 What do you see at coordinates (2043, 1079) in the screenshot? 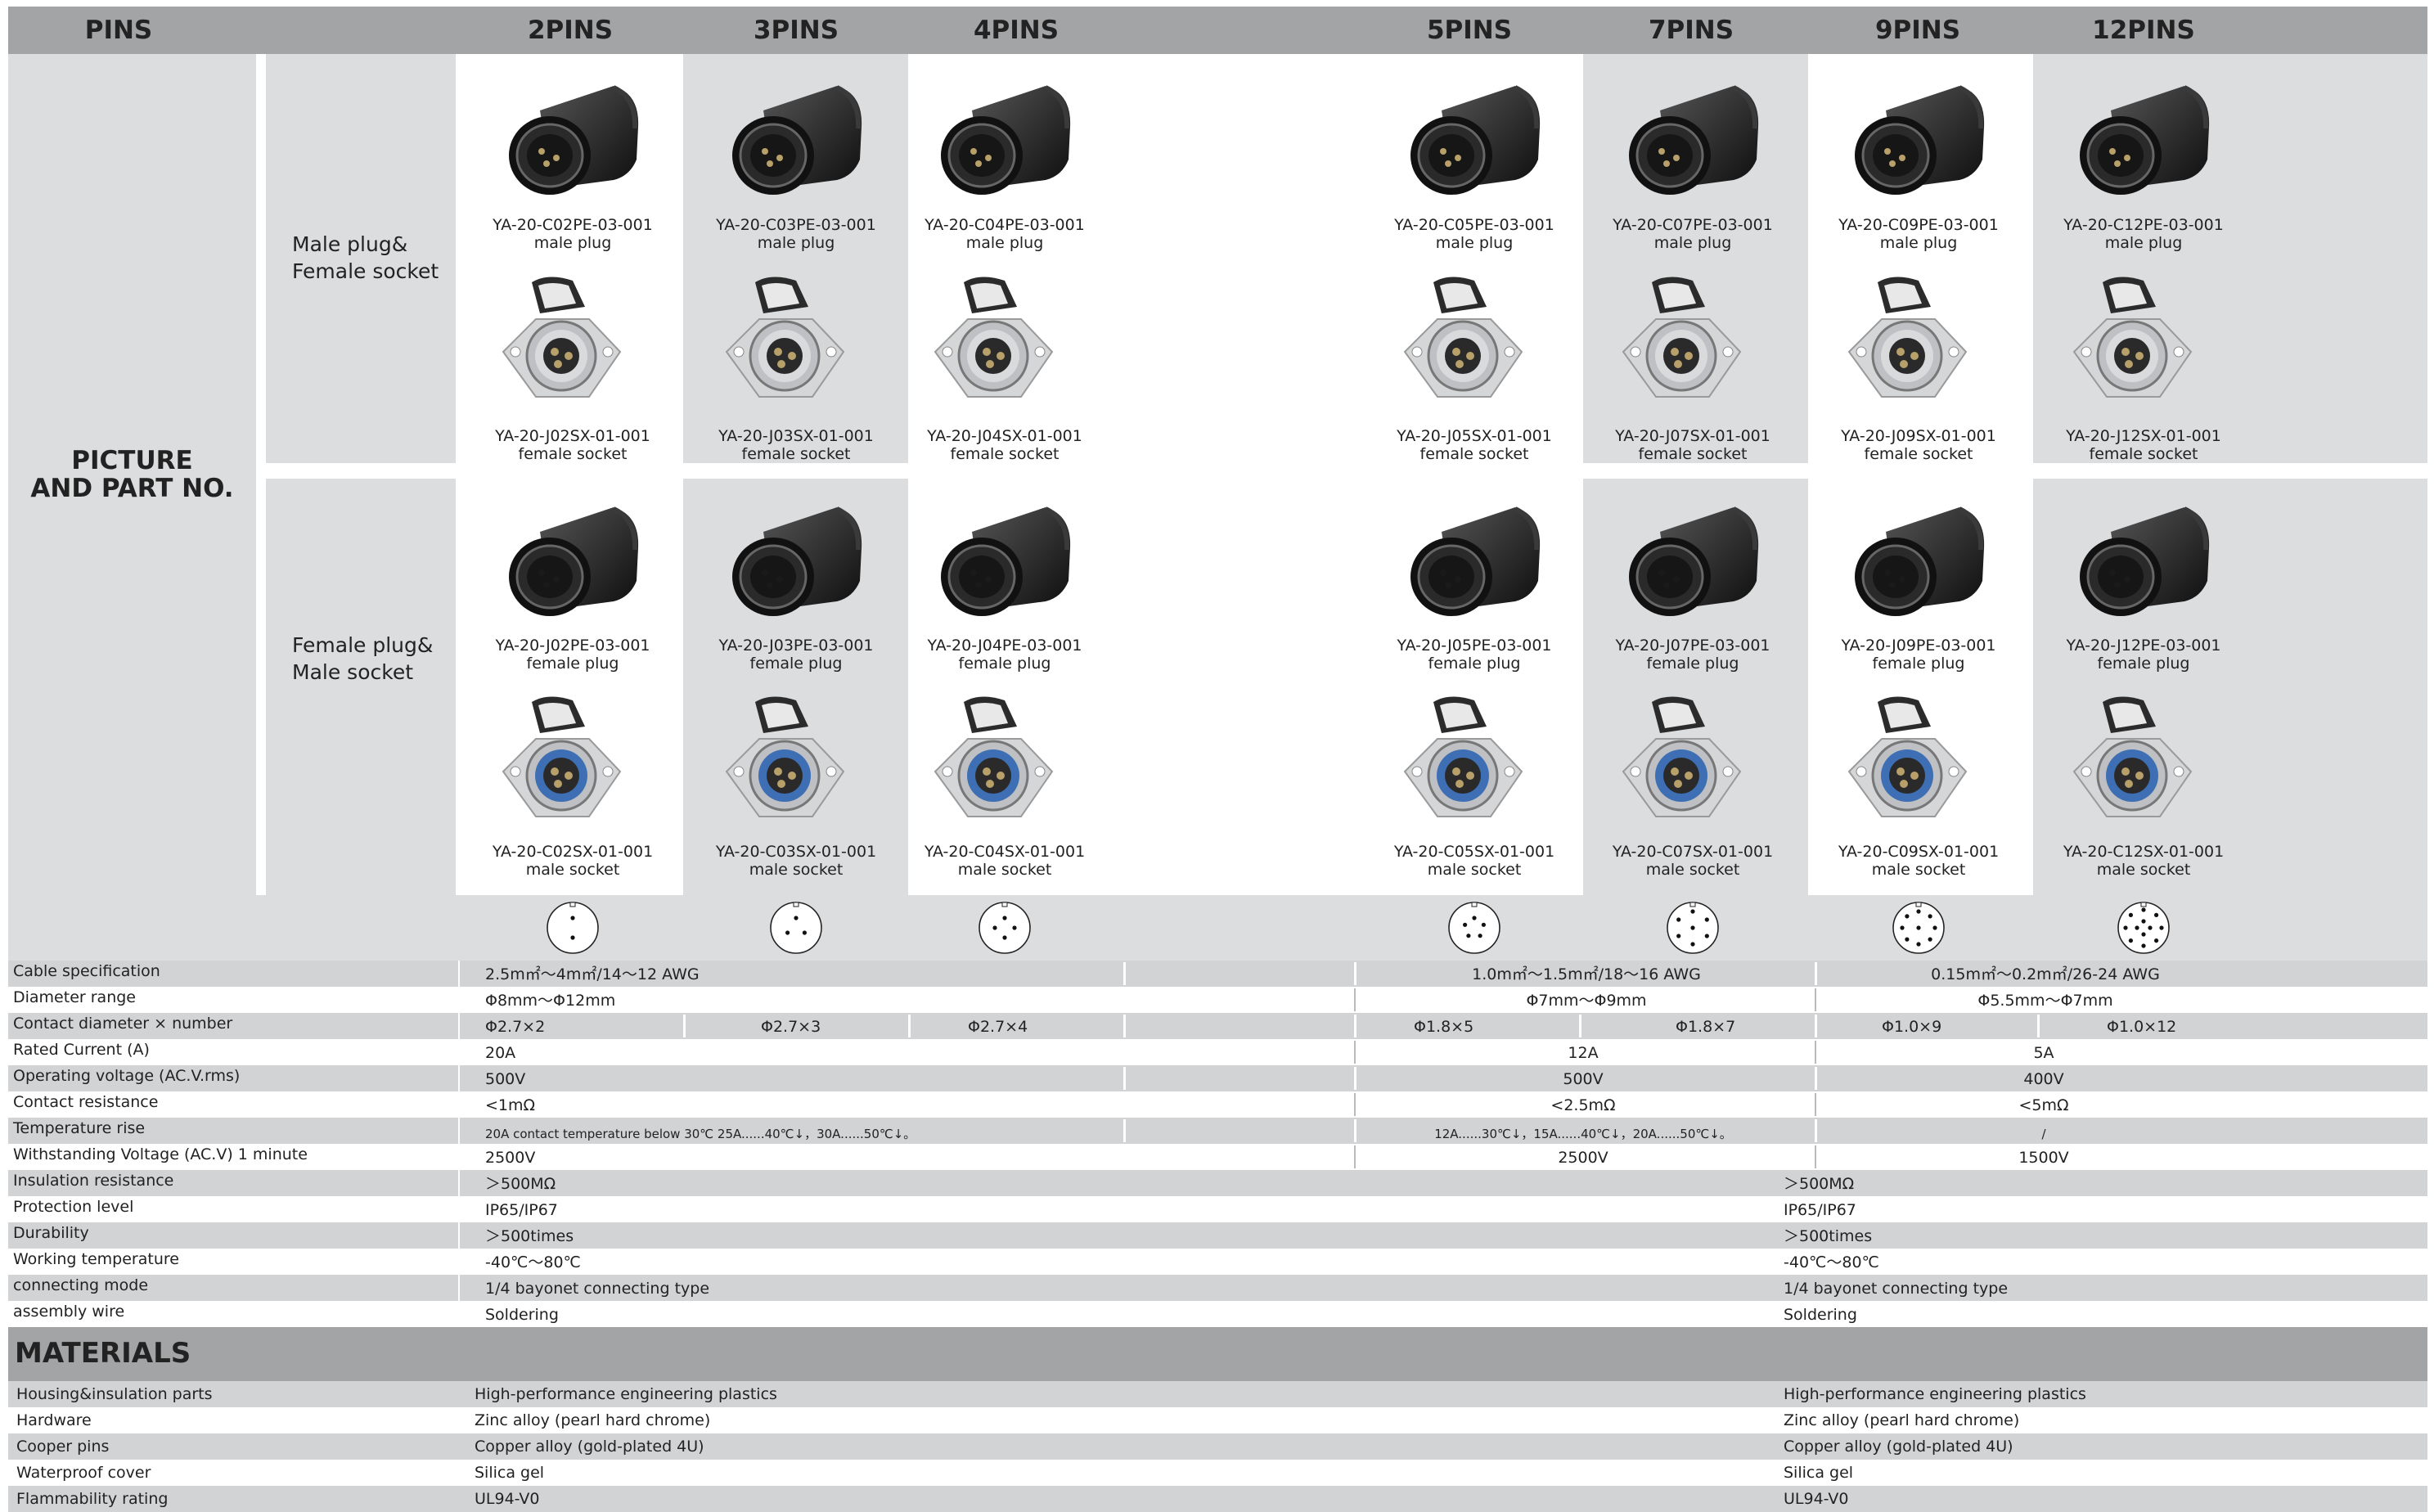
I see `spec-value-9-12pins: 400V` at bounding box center [2043, 1079].